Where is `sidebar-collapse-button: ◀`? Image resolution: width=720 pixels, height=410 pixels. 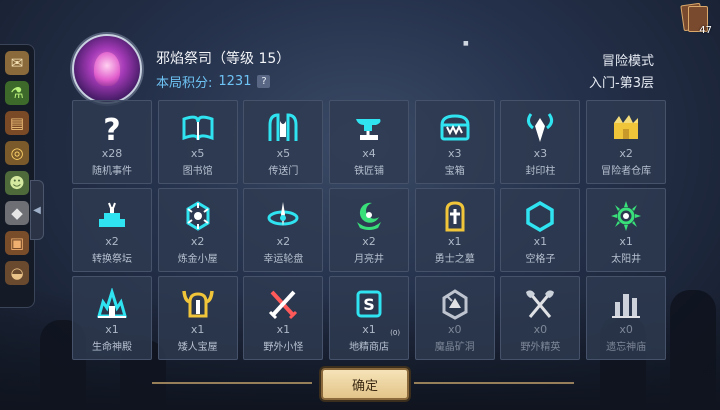
sidebar-collapse-button: ◀ is located at coordinates (37, 210).